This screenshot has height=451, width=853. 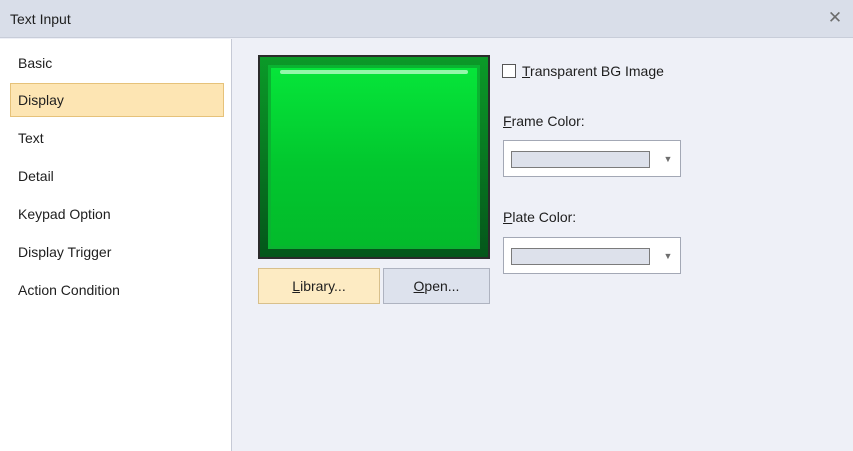 I want to click on frame-color-swatch, so click(x=580, y=159).